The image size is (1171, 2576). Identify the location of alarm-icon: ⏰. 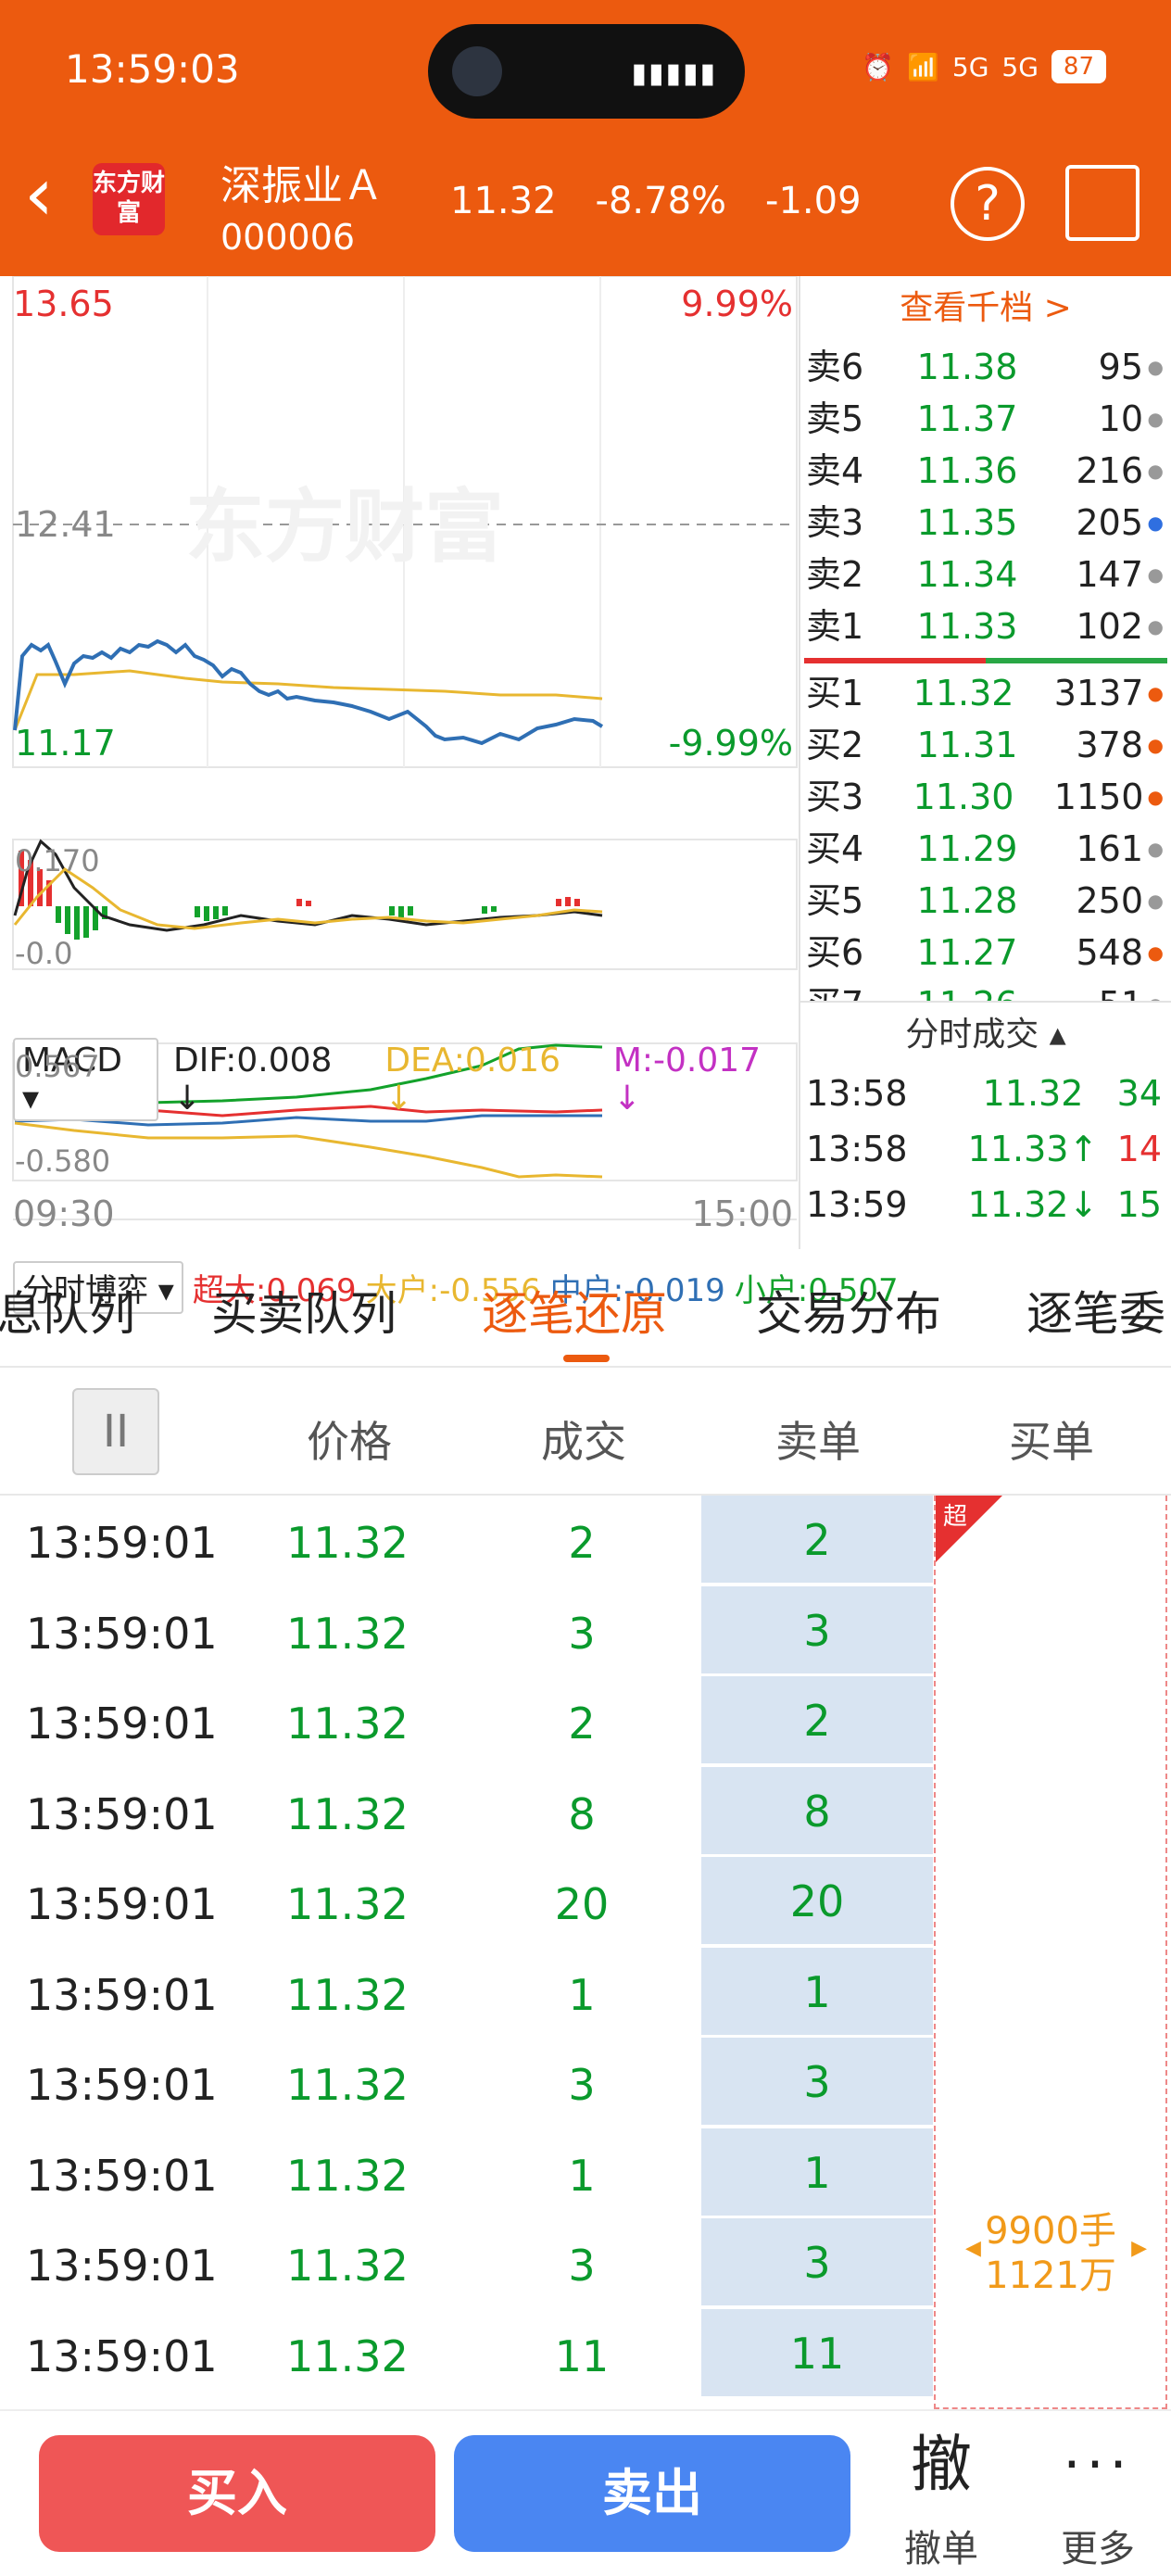
(878, 66).